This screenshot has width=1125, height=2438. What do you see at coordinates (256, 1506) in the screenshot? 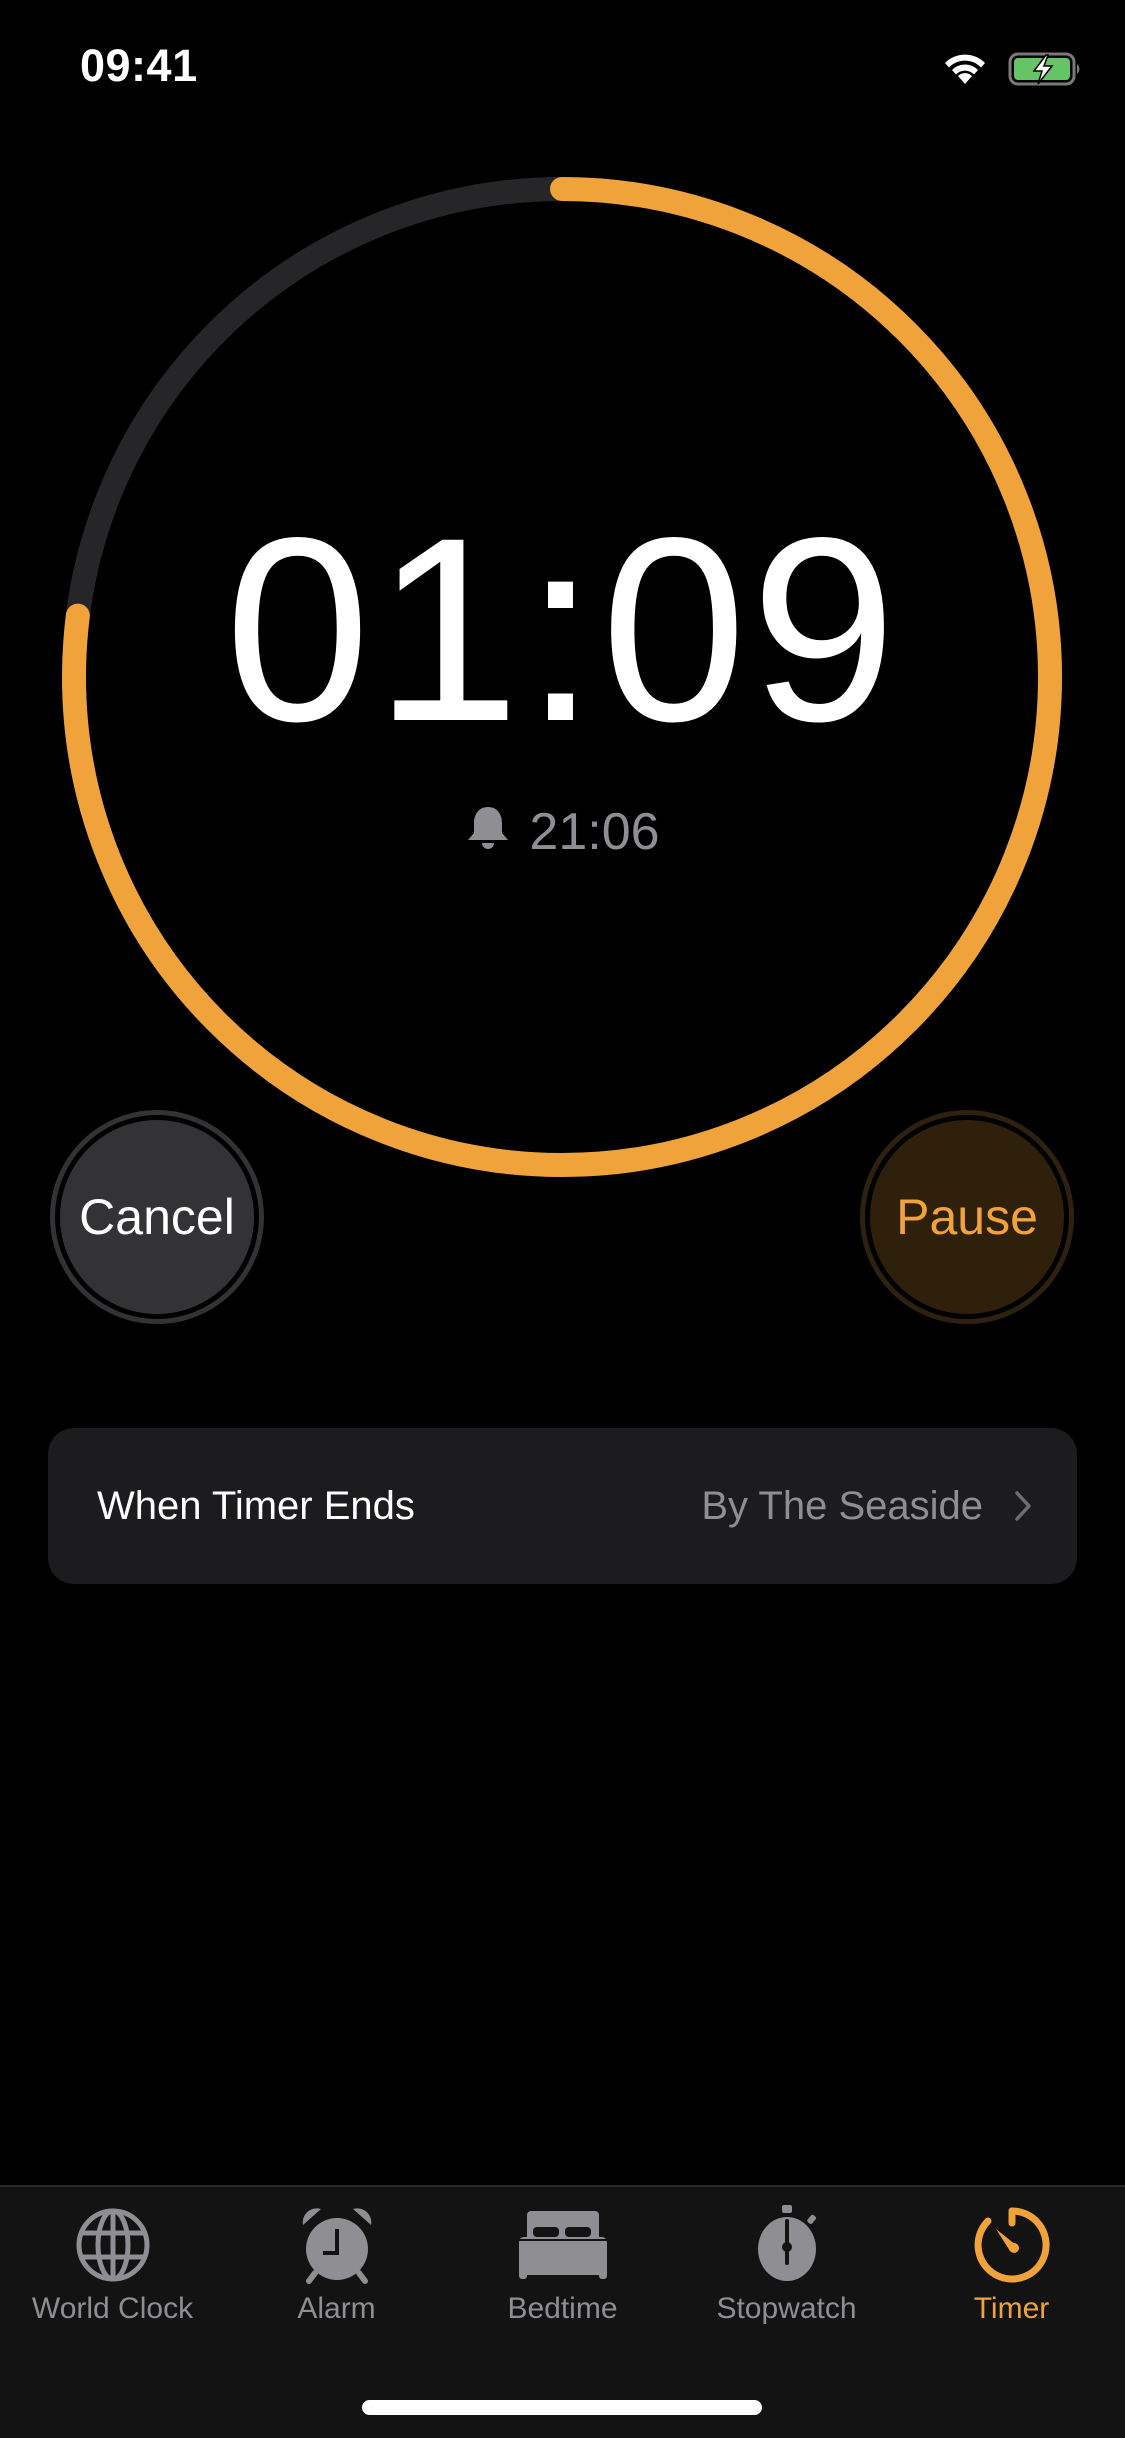
I see `row-label: When Timer Ends` at bounding box center [256, 1506].